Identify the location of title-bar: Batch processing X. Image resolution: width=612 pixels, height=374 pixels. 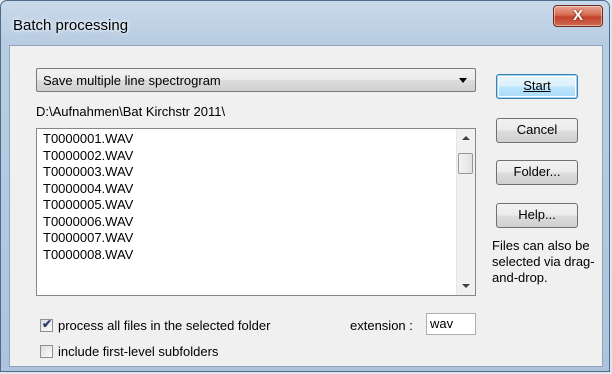
(305, 23).